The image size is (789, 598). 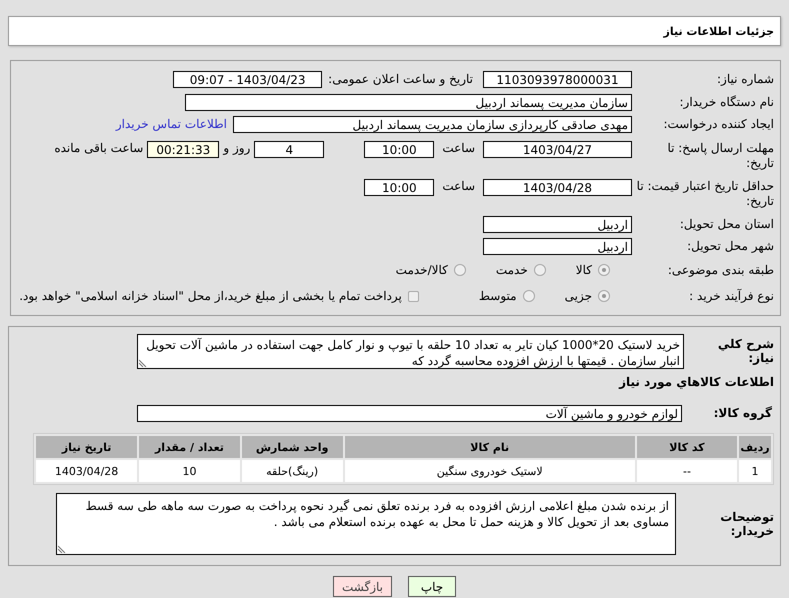 I want to click on column-header: تاریخ نیاز, so click(x=87, y=447).